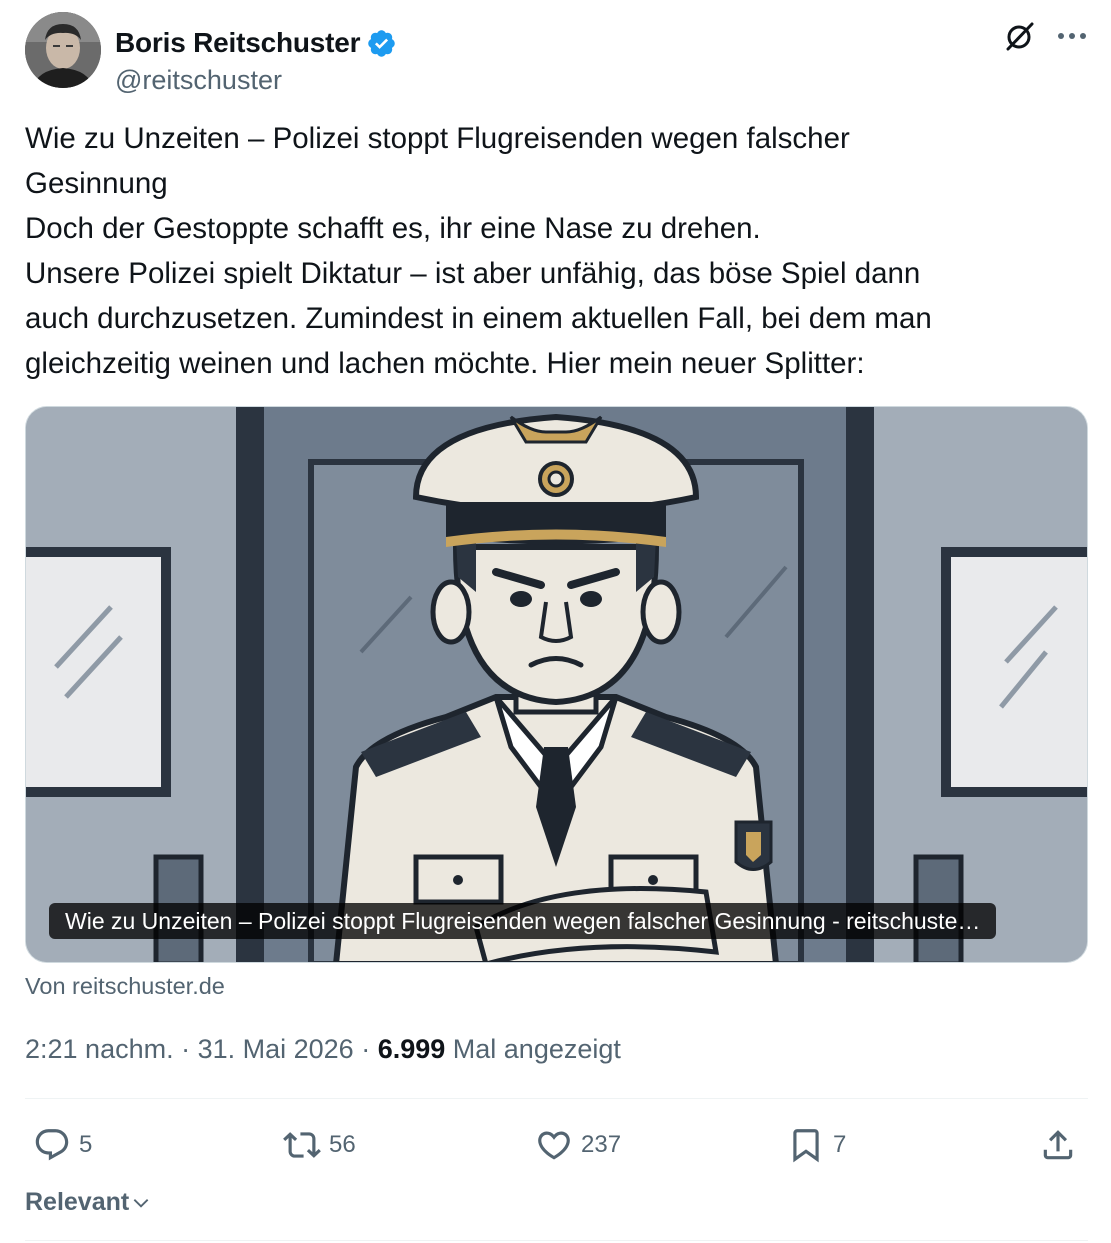  Describe the element at coordinates (77, 1202) in the screenshot. I see `sort-label: Relevant` at that location.